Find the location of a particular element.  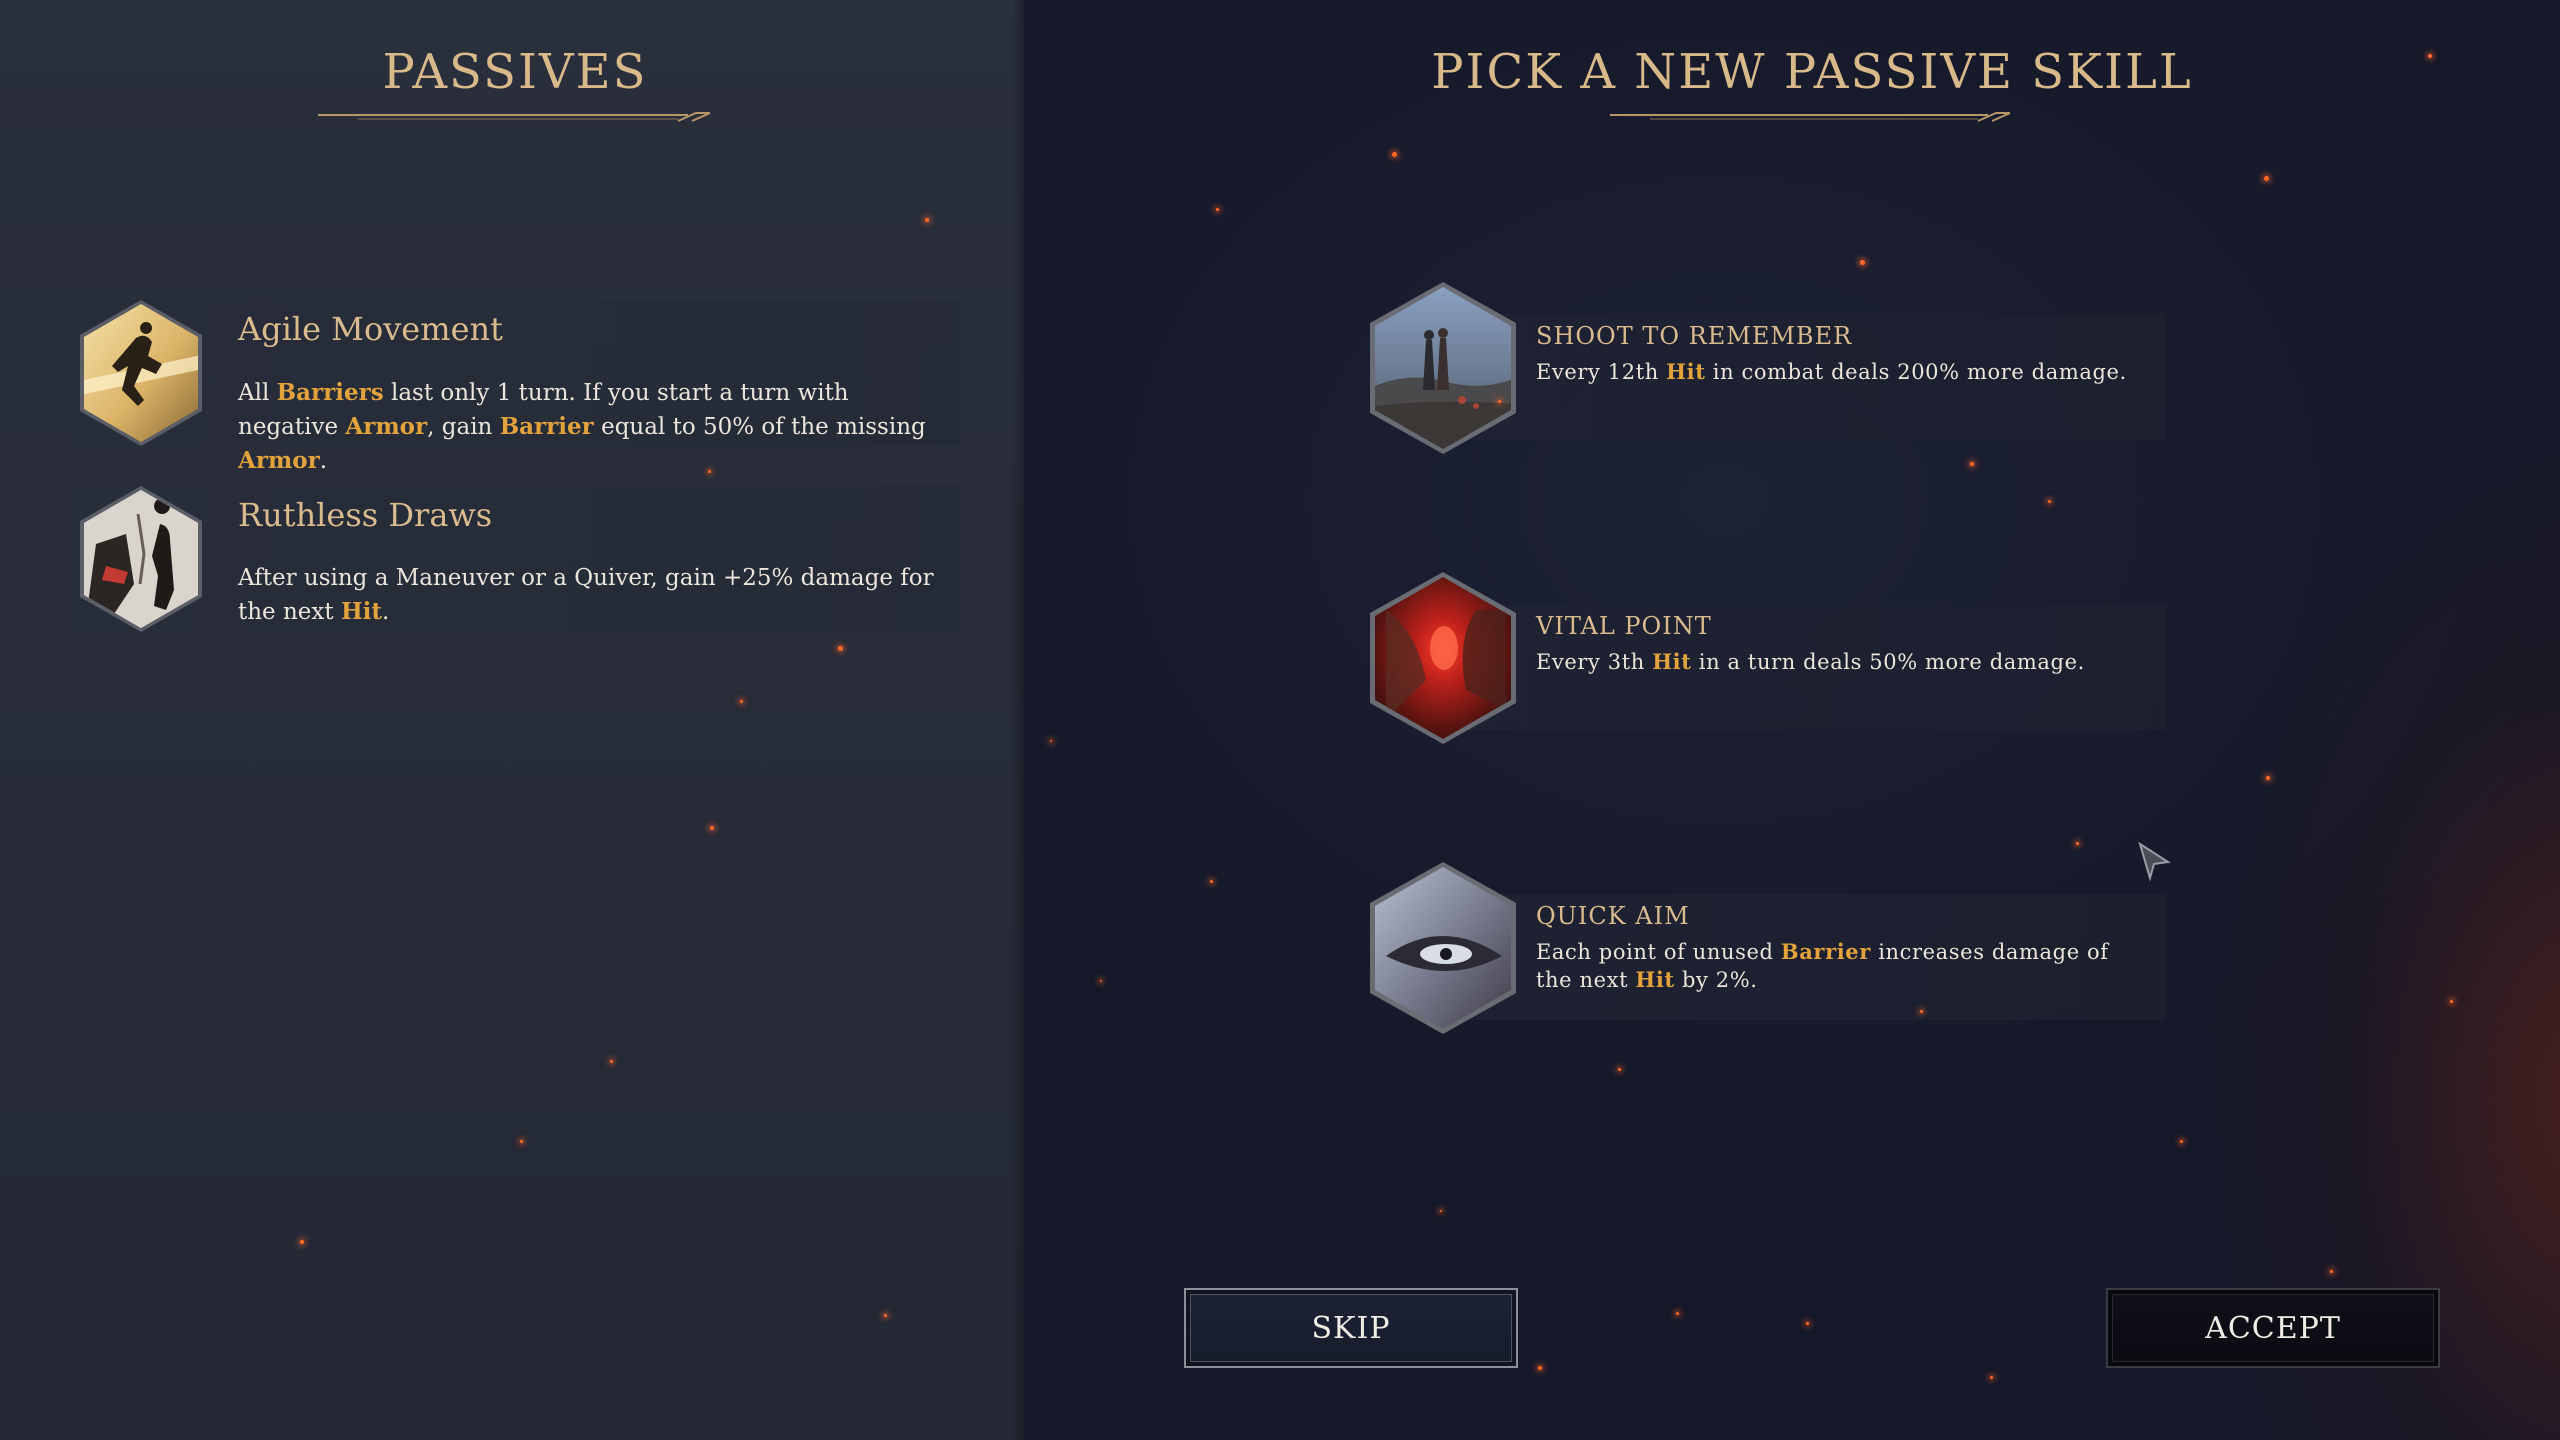

skip-button: SKIP is located at coordinates (1351, 1328).